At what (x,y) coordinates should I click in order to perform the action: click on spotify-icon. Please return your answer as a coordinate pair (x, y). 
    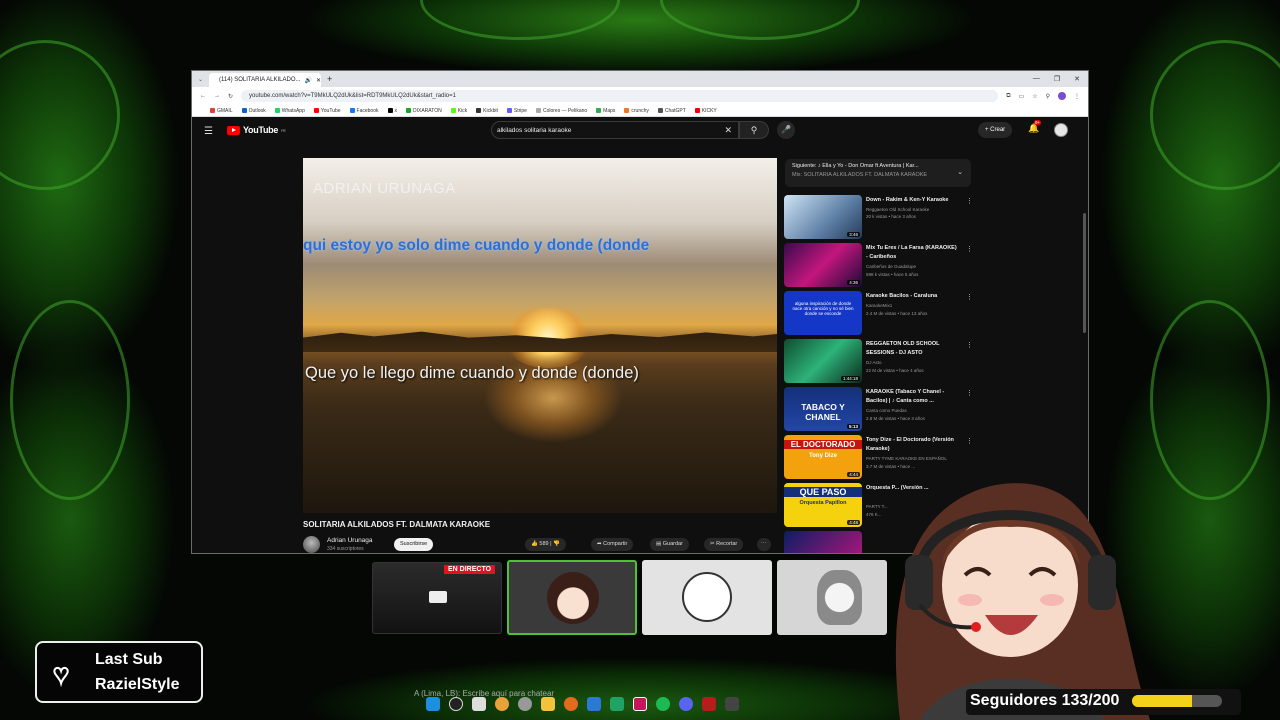
    Looking at the image, I should click on (663, 704).